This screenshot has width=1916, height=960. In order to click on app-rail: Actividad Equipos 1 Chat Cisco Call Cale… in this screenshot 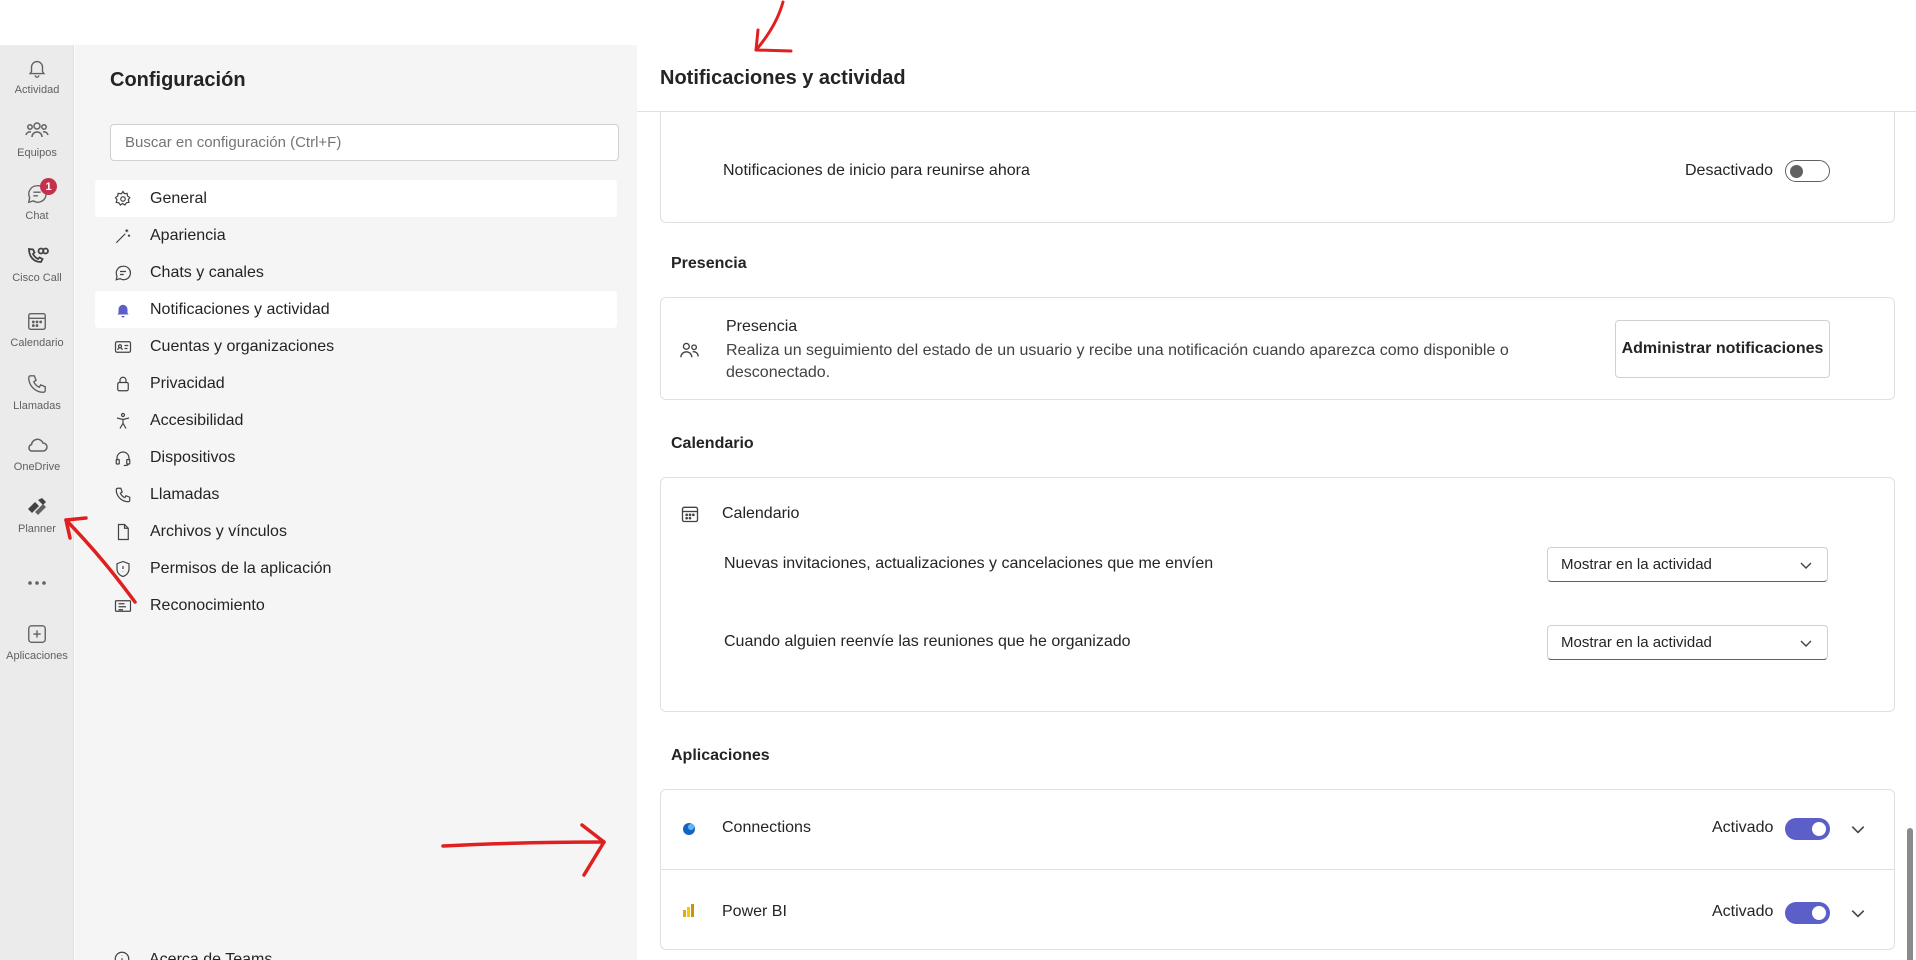, I will do `click(37, 502)`.